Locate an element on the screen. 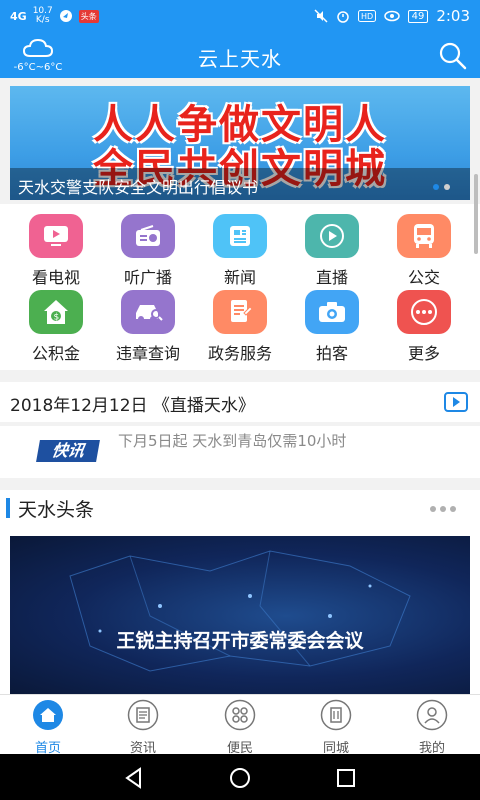  tv-icon is located at coordinates (56, 236).